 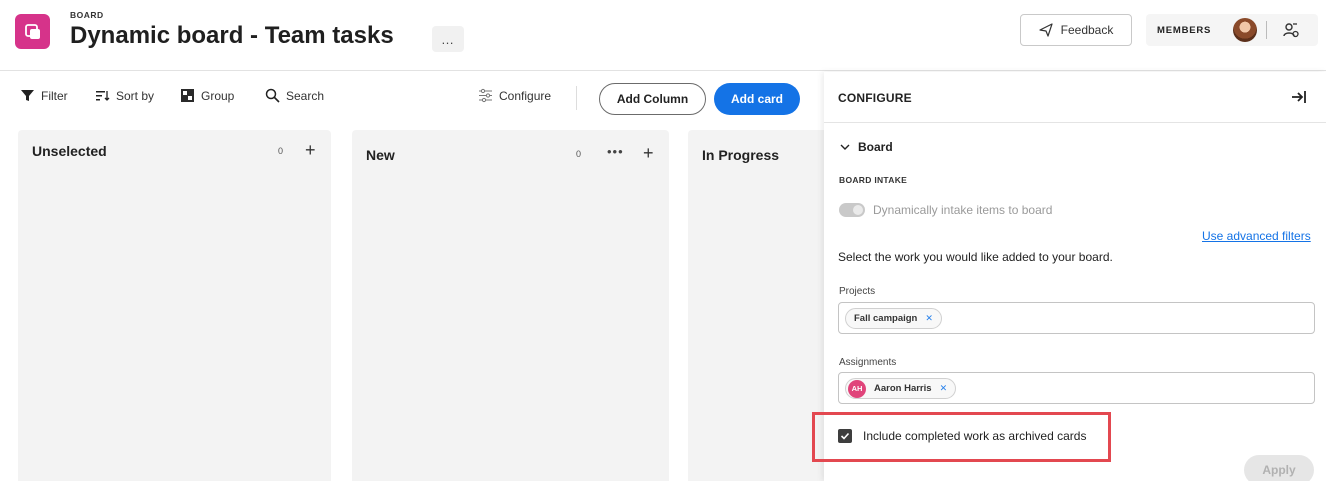 I want to click on project-tag-label: Fall campaign, so click(x=886, y=318).